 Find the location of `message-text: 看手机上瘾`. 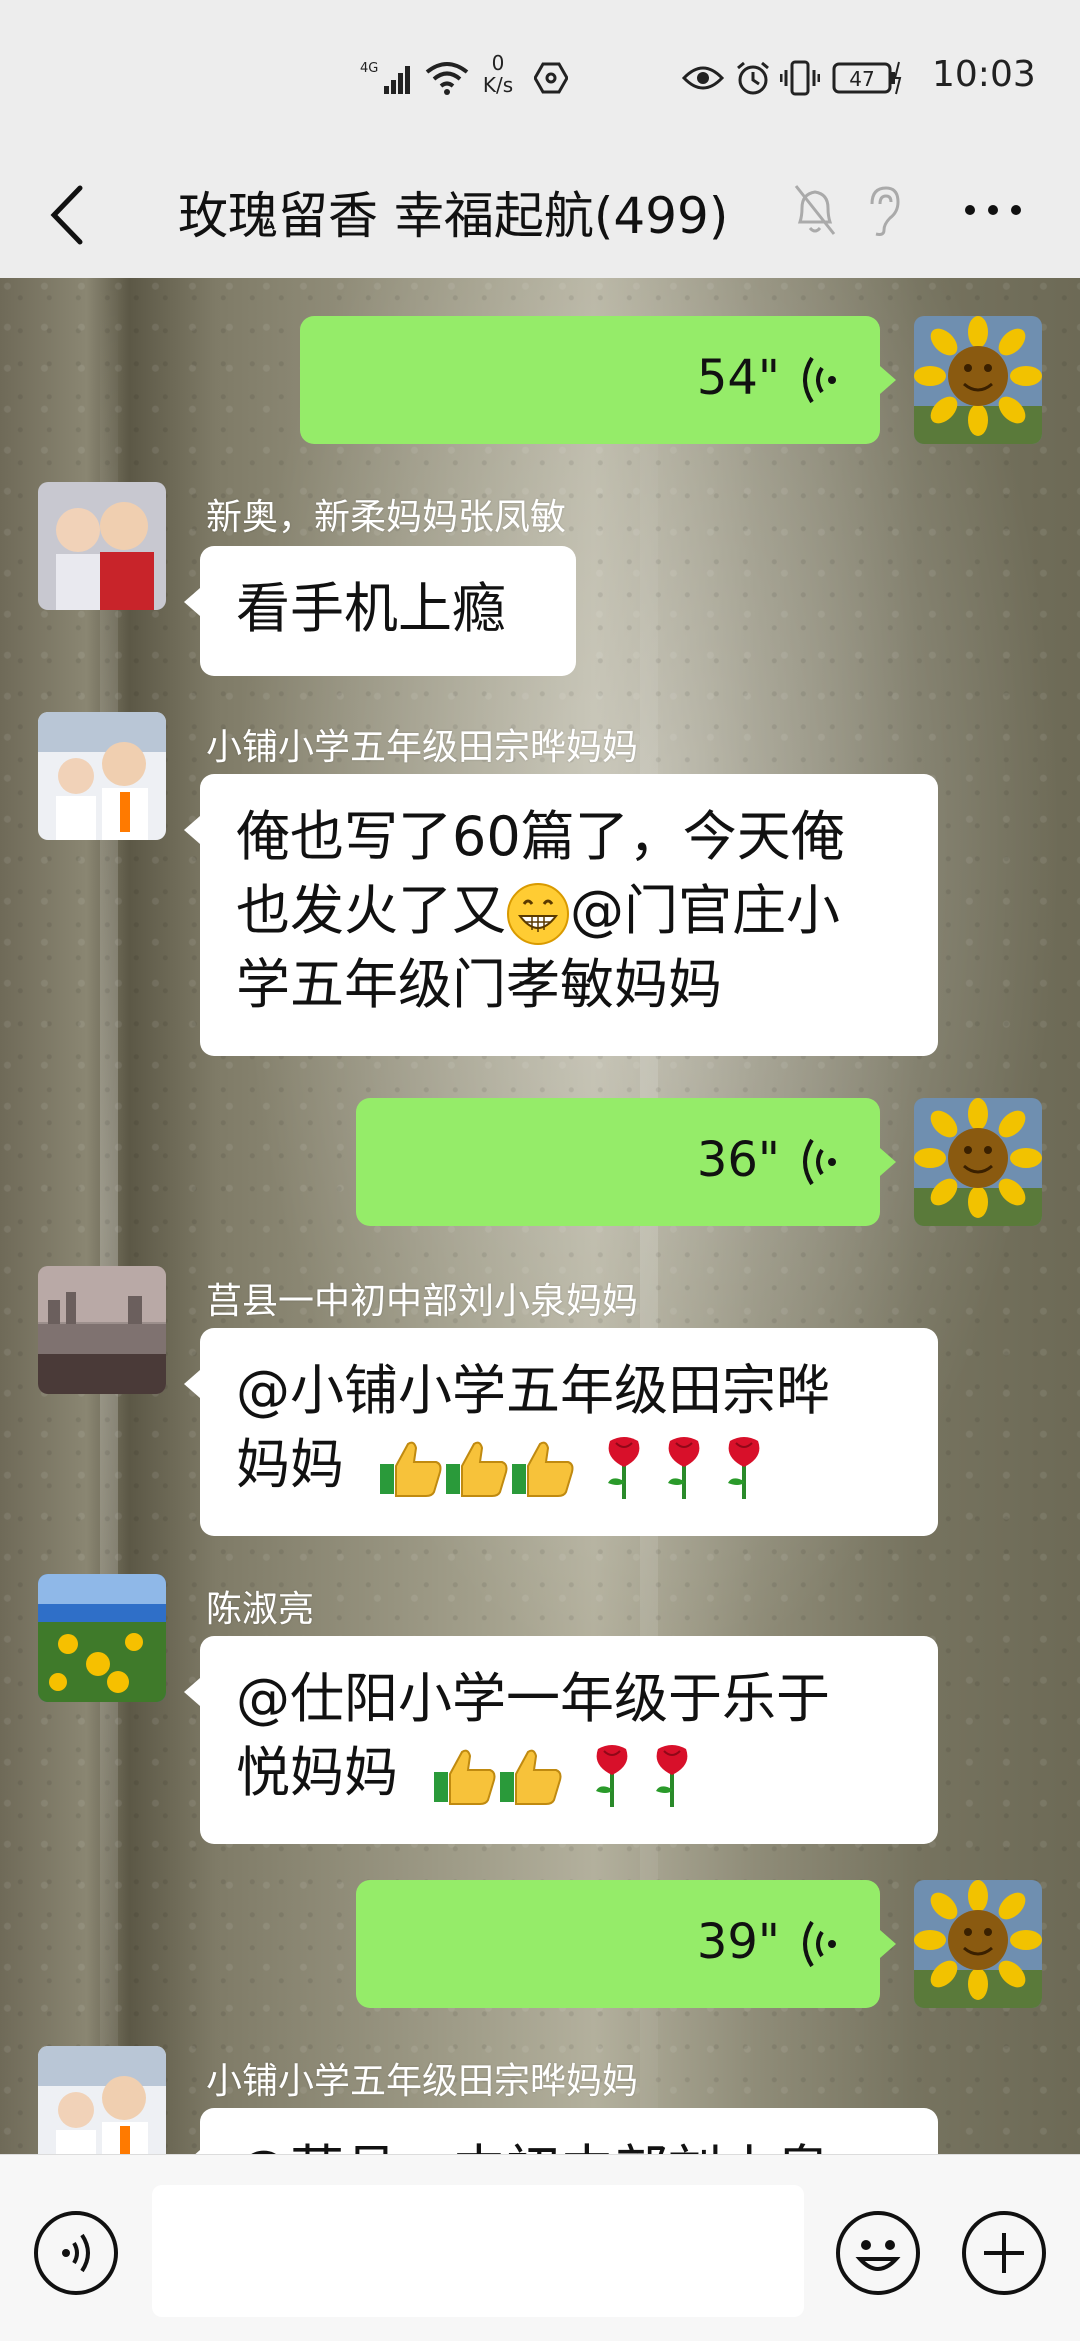

message-text: 看手机上瘾 is located at coordinates (371, 608).